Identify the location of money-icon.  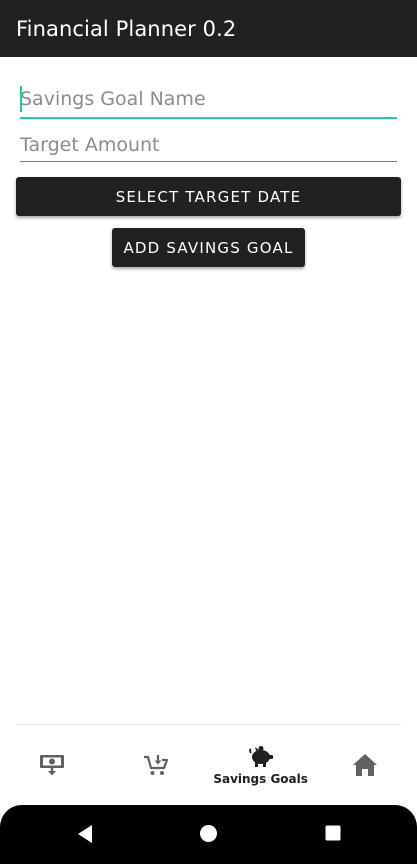
(52, 765).